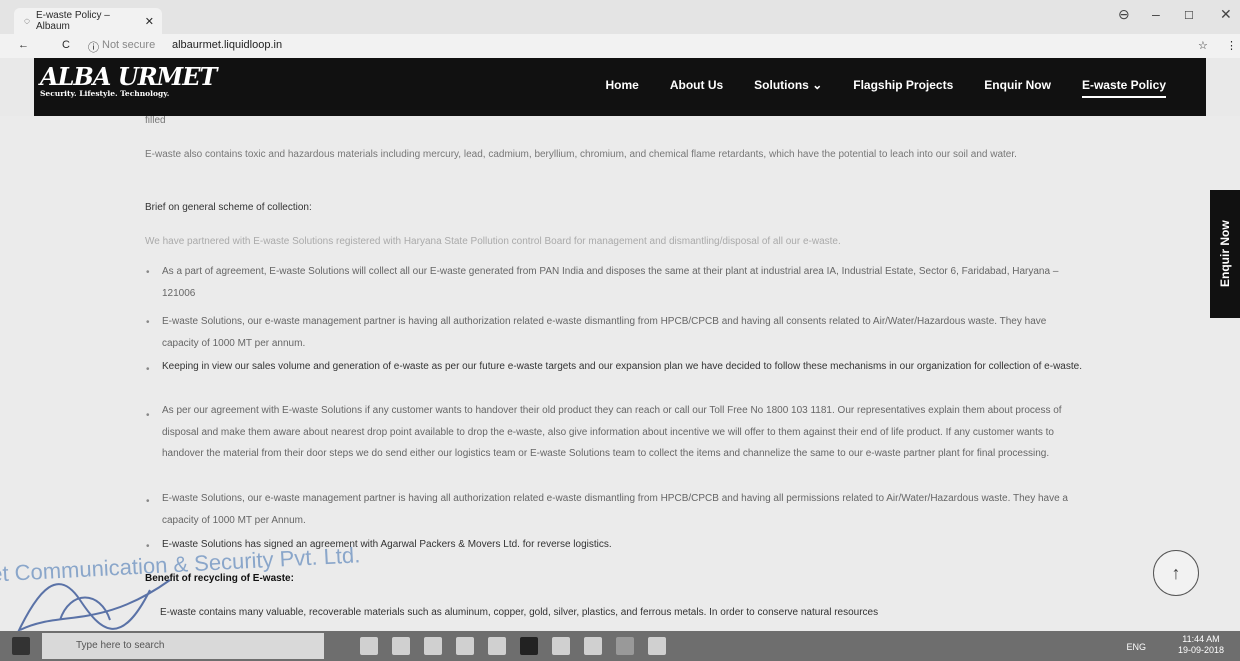  I want to click on enquire-now-side-button: Enquir Now, so click(1225, 254).